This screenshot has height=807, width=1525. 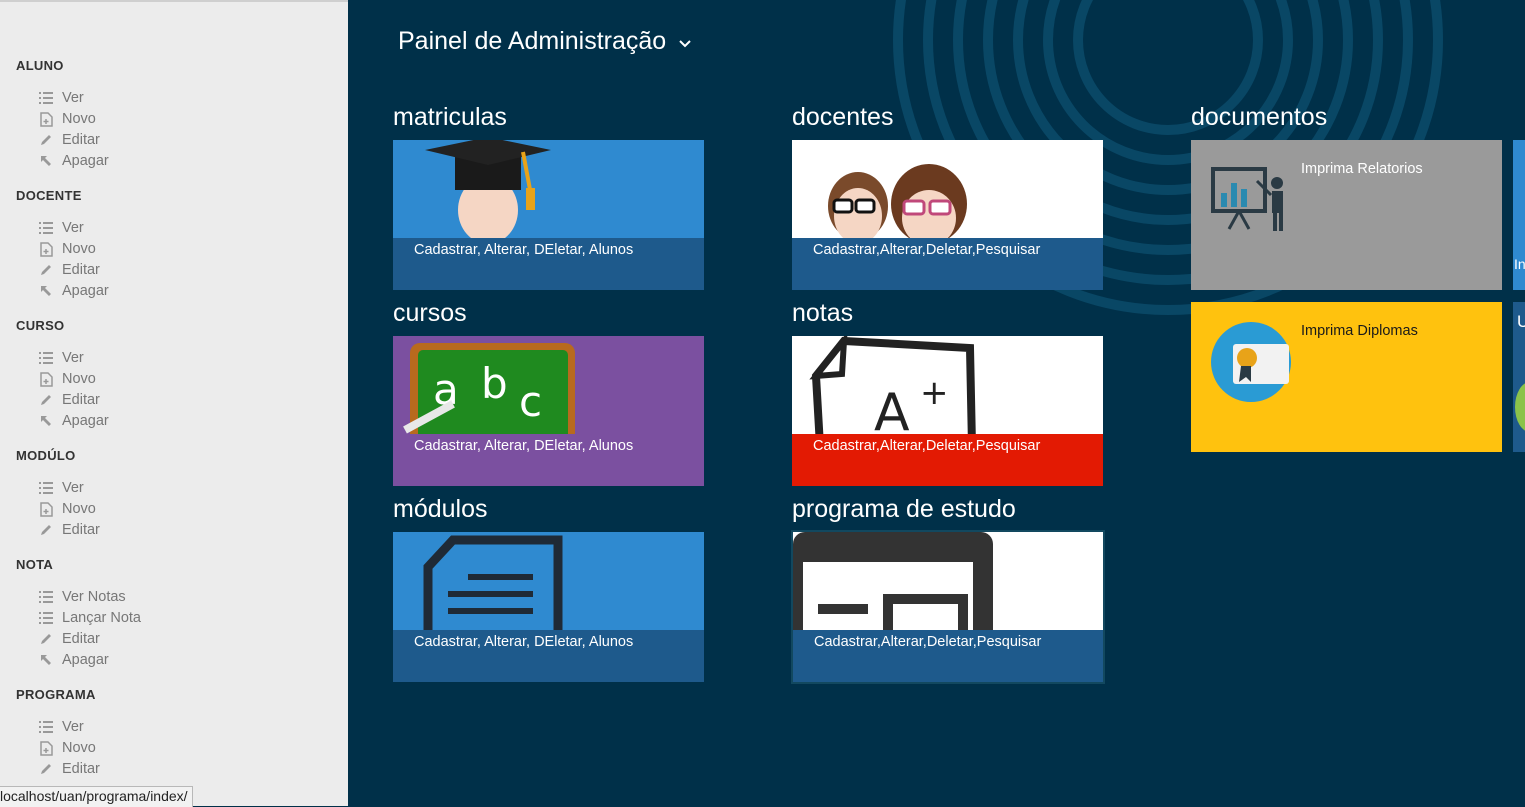 I want to click on tile-programa: Cadastrar,Alterar,Deletar,Pesquisar, so click(x=948, y=607).